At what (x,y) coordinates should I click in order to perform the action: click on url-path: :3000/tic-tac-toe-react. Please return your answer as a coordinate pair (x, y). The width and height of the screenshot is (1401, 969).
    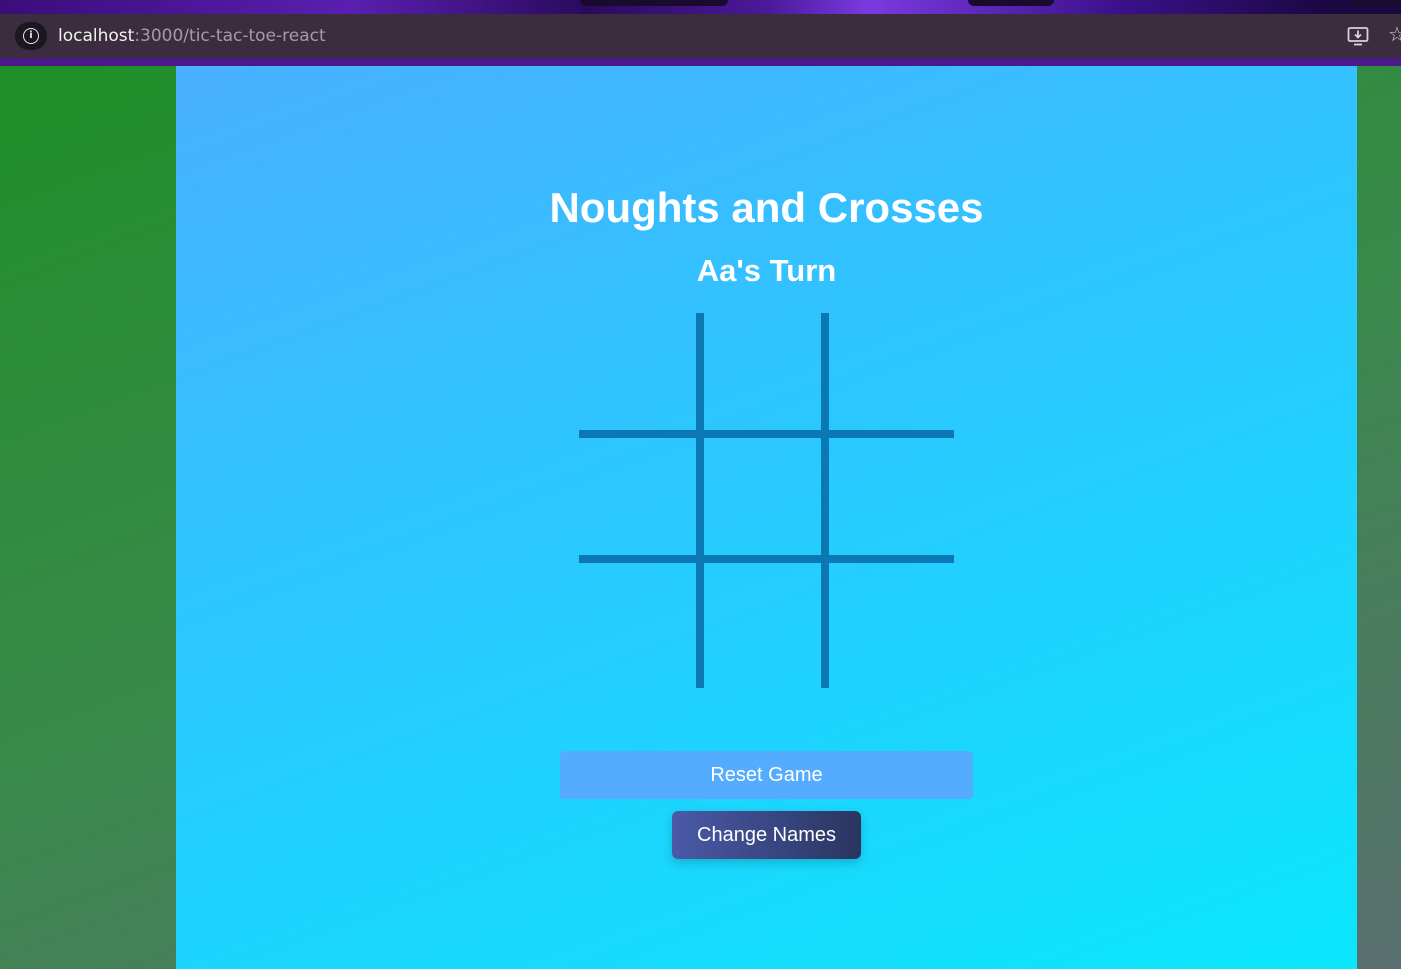
    Looking at the image, I should click on (230, 36).